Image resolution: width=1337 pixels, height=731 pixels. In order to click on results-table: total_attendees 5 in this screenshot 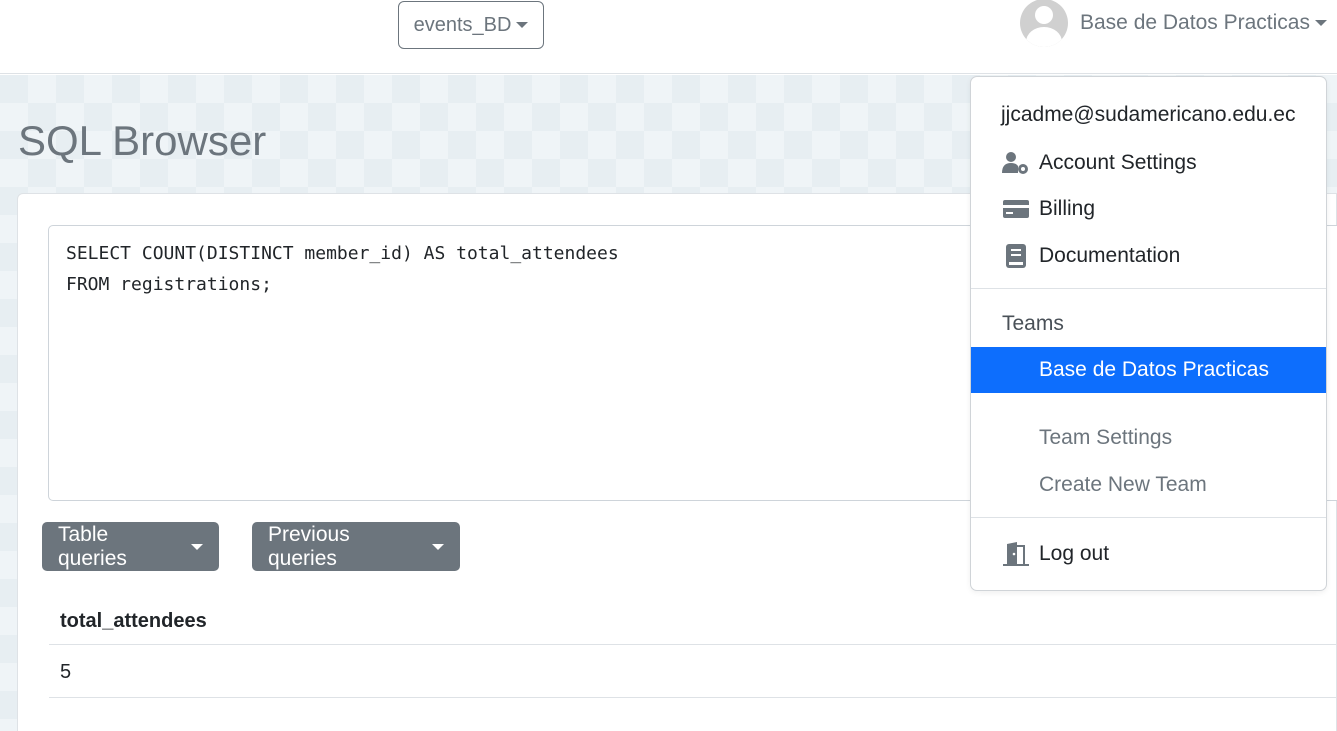, I will do `click(693, 647)`.